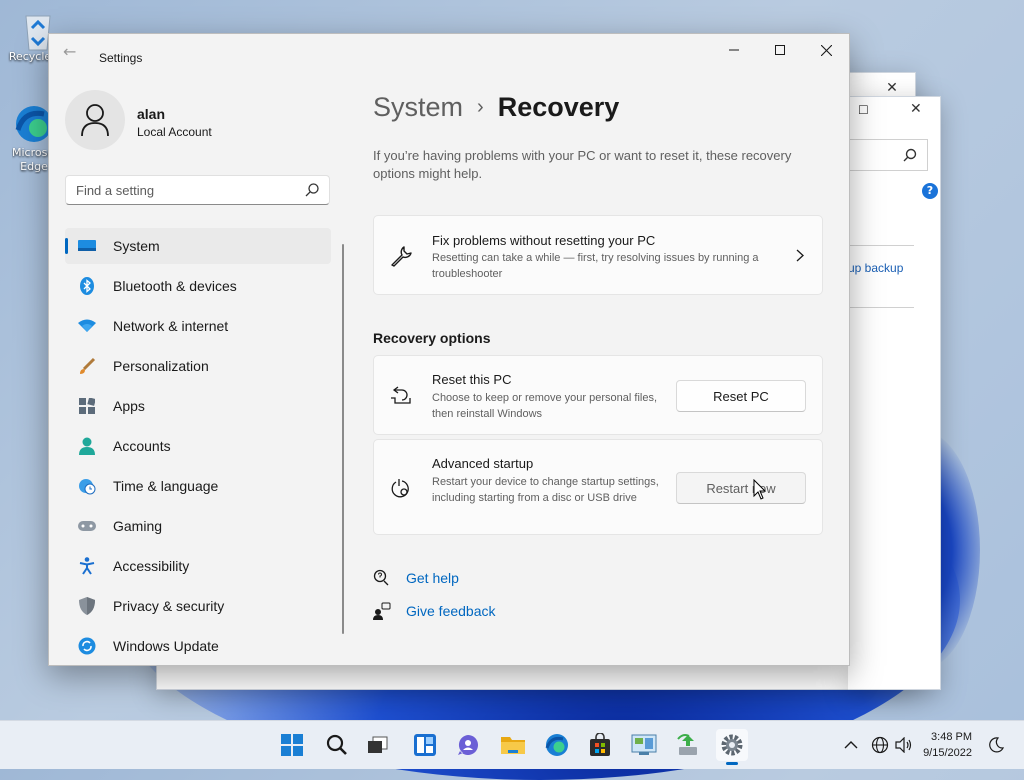  What do you see at coordinates (198, 326) in the screenshot?
I see `sidebar-item-network: Network & internet` at bounding box center [198, 326].